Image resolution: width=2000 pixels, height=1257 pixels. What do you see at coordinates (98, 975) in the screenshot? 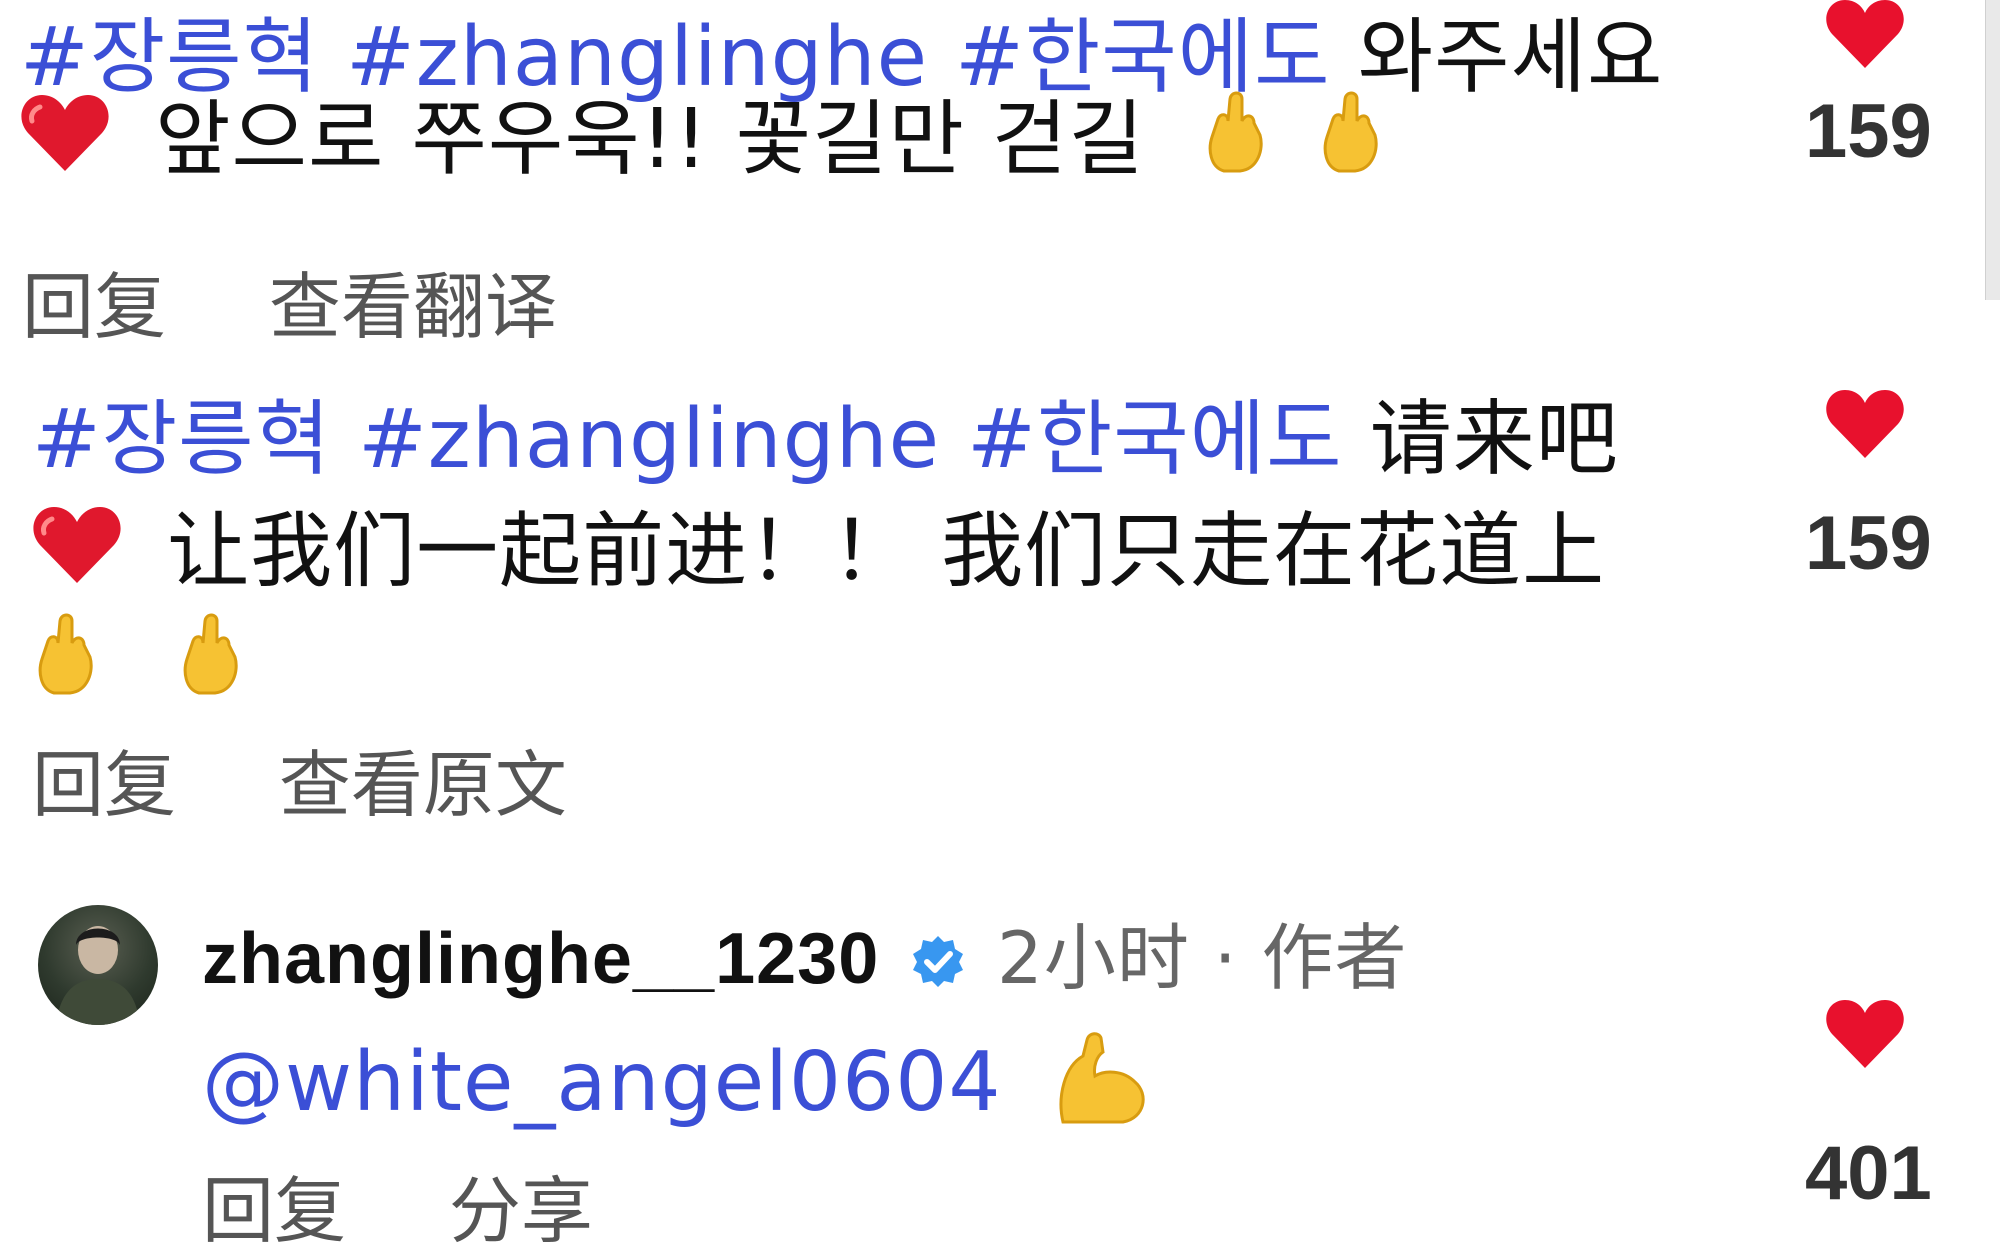
I see `avatar-image-icon` at bounding box center [98, 975].